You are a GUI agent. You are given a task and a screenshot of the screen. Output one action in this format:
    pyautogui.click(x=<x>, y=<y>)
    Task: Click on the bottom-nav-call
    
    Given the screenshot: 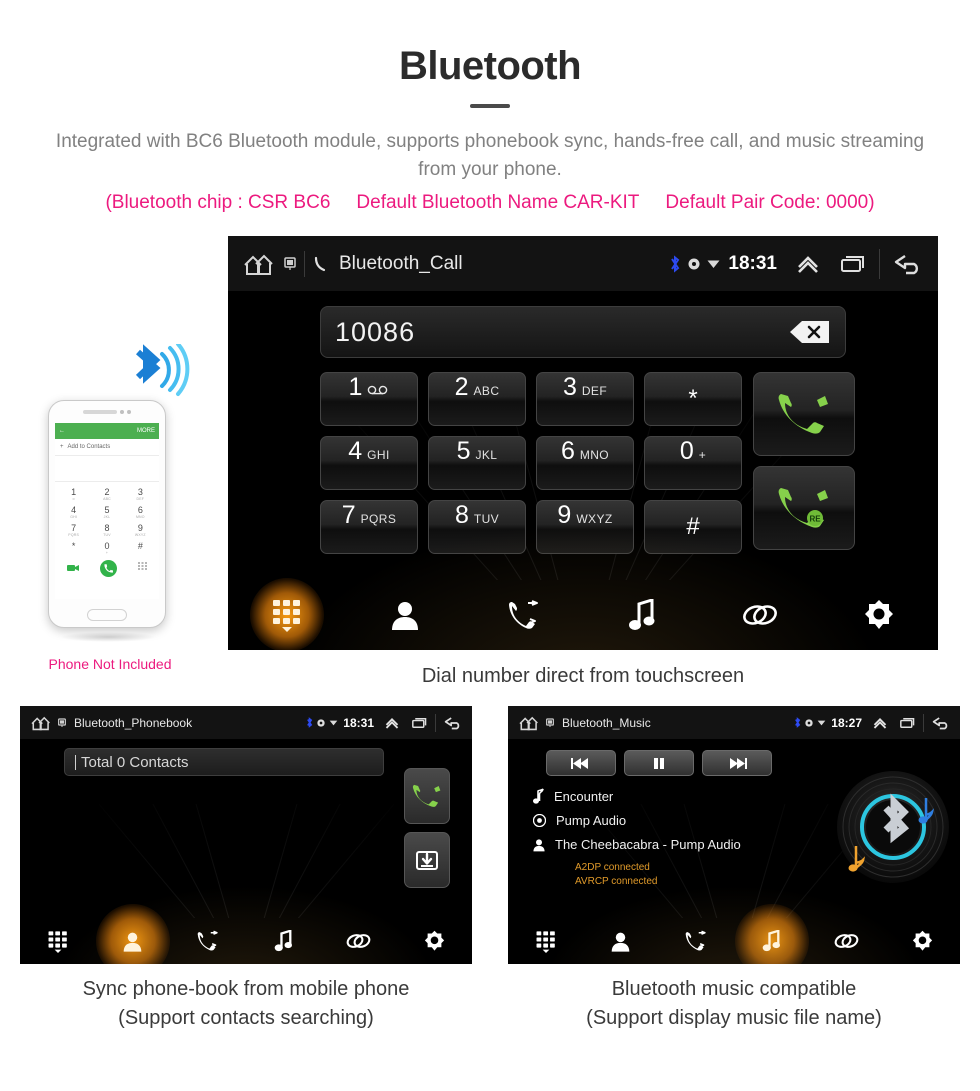 What is the action you would take?
    pyautogui.click(x=583, y=615)
    